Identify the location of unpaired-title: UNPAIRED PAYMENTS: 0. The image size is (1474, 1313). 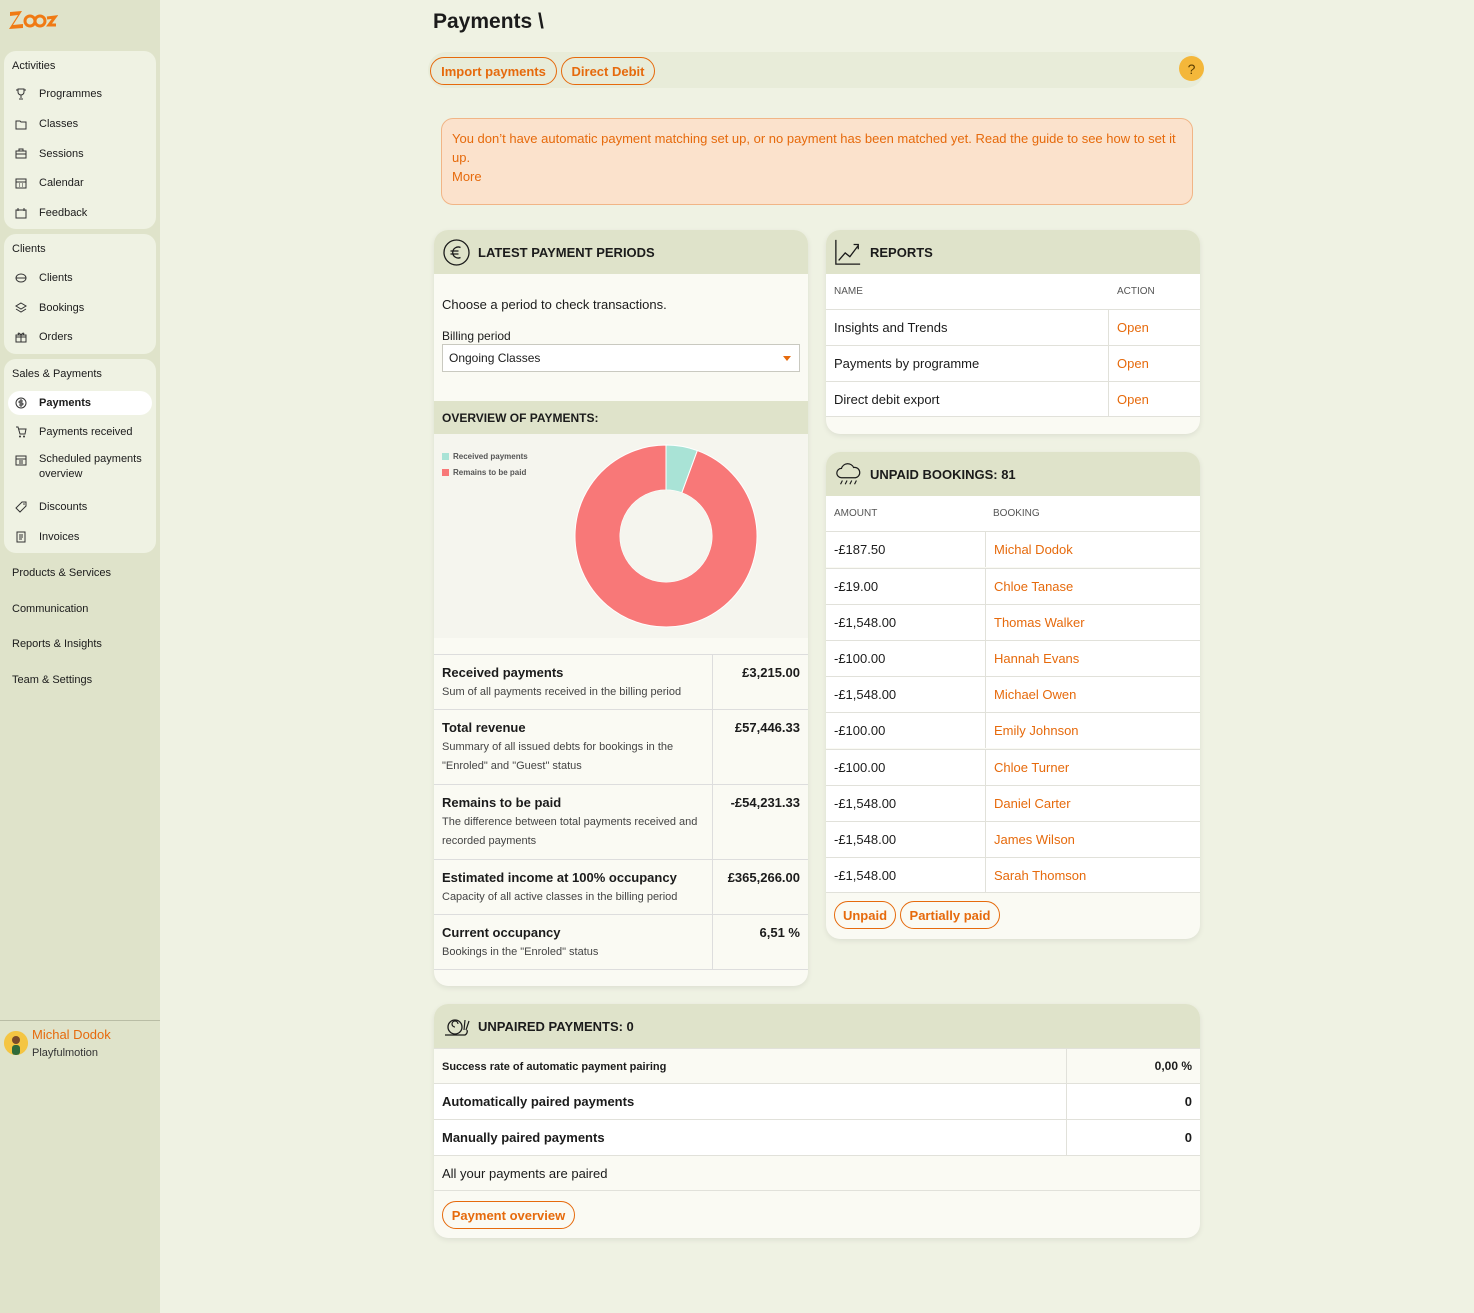
(556, 1026).